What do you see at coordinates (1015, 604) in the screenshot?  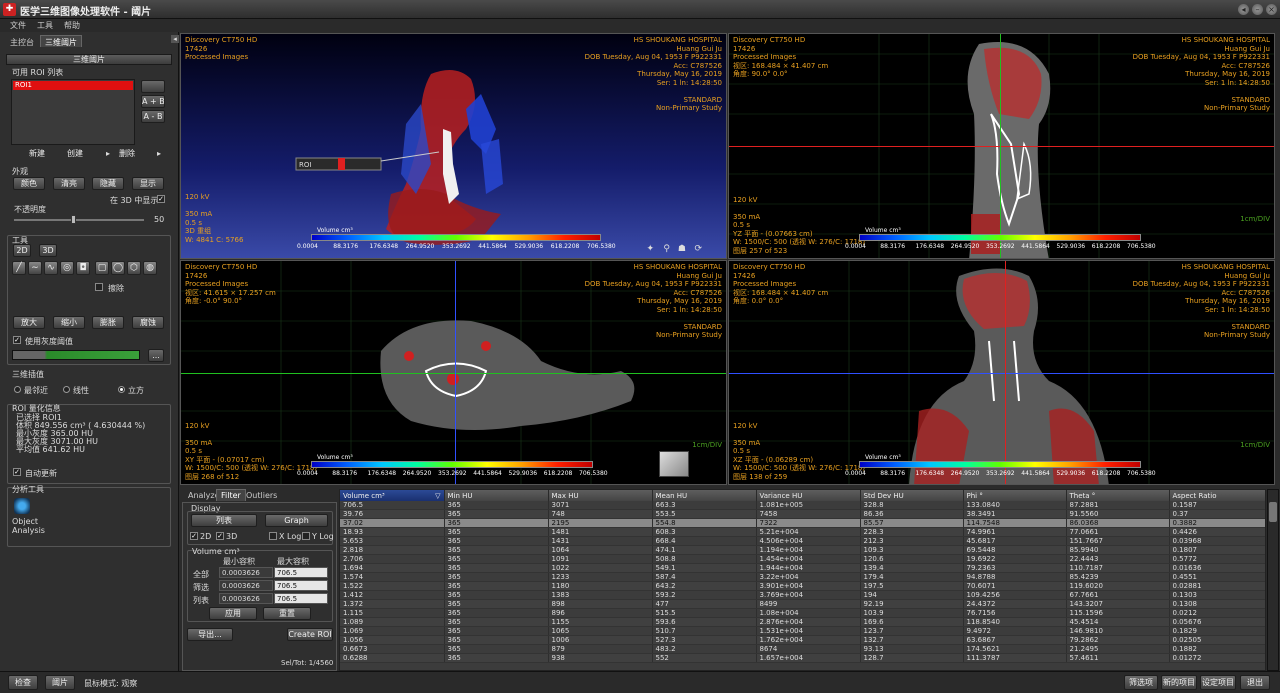 I see `table-cell: 24.4372` at bounding box center [1015, 604].